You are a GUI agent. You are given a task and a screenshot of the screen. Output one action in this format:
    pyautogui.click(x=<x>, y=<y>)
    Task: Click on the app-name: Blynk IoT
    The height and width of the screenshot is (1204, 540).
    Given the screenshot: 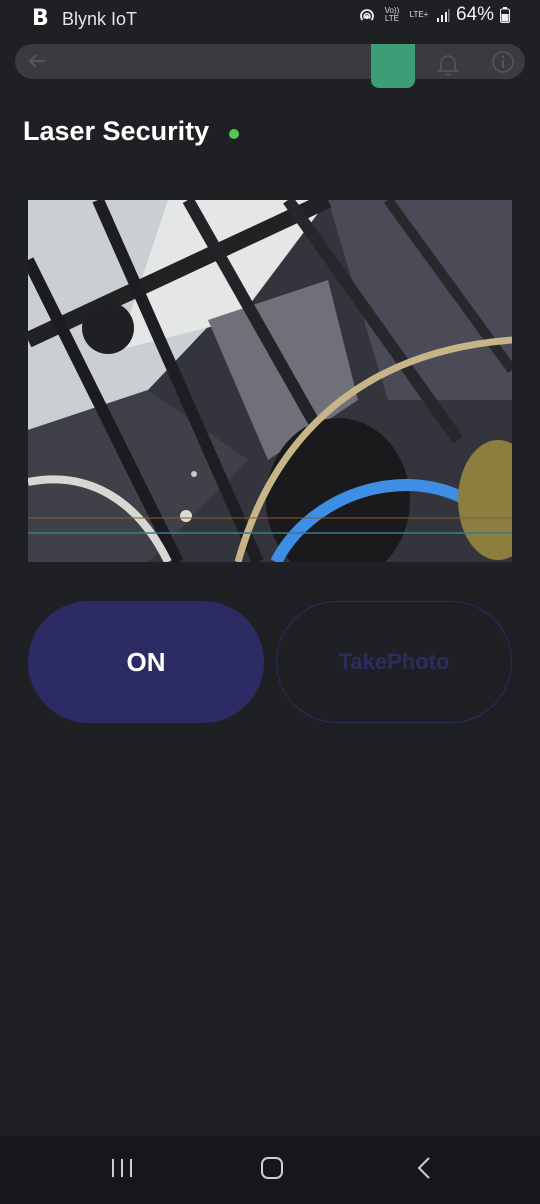 What is the action you would take?
    pyautogui.click(x=100, y=19)
    